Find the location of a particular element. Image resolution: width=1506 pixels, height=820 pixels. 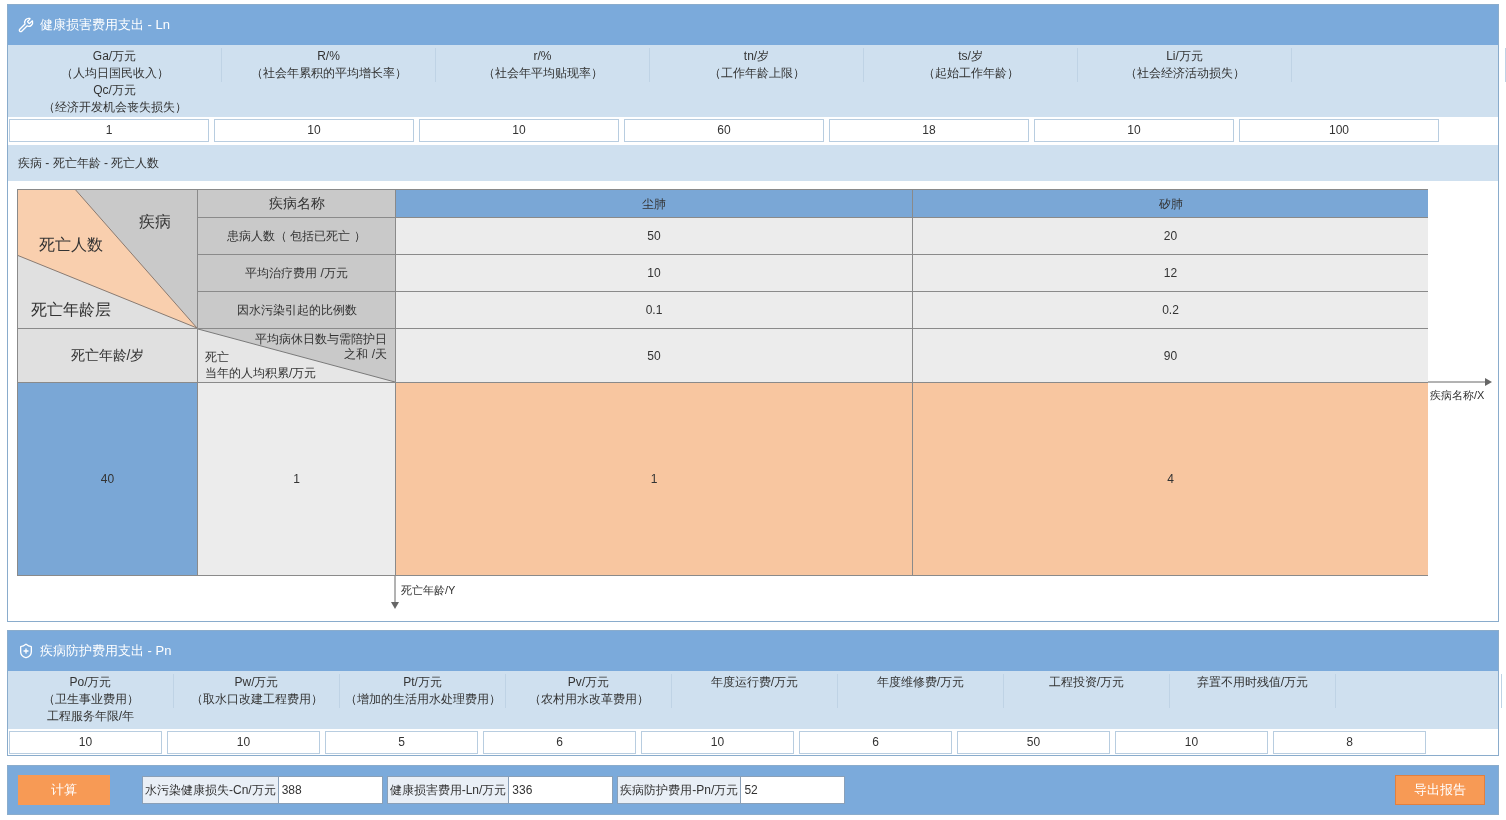

split-header-label: 死亡 is located at coordinates (217, 357).